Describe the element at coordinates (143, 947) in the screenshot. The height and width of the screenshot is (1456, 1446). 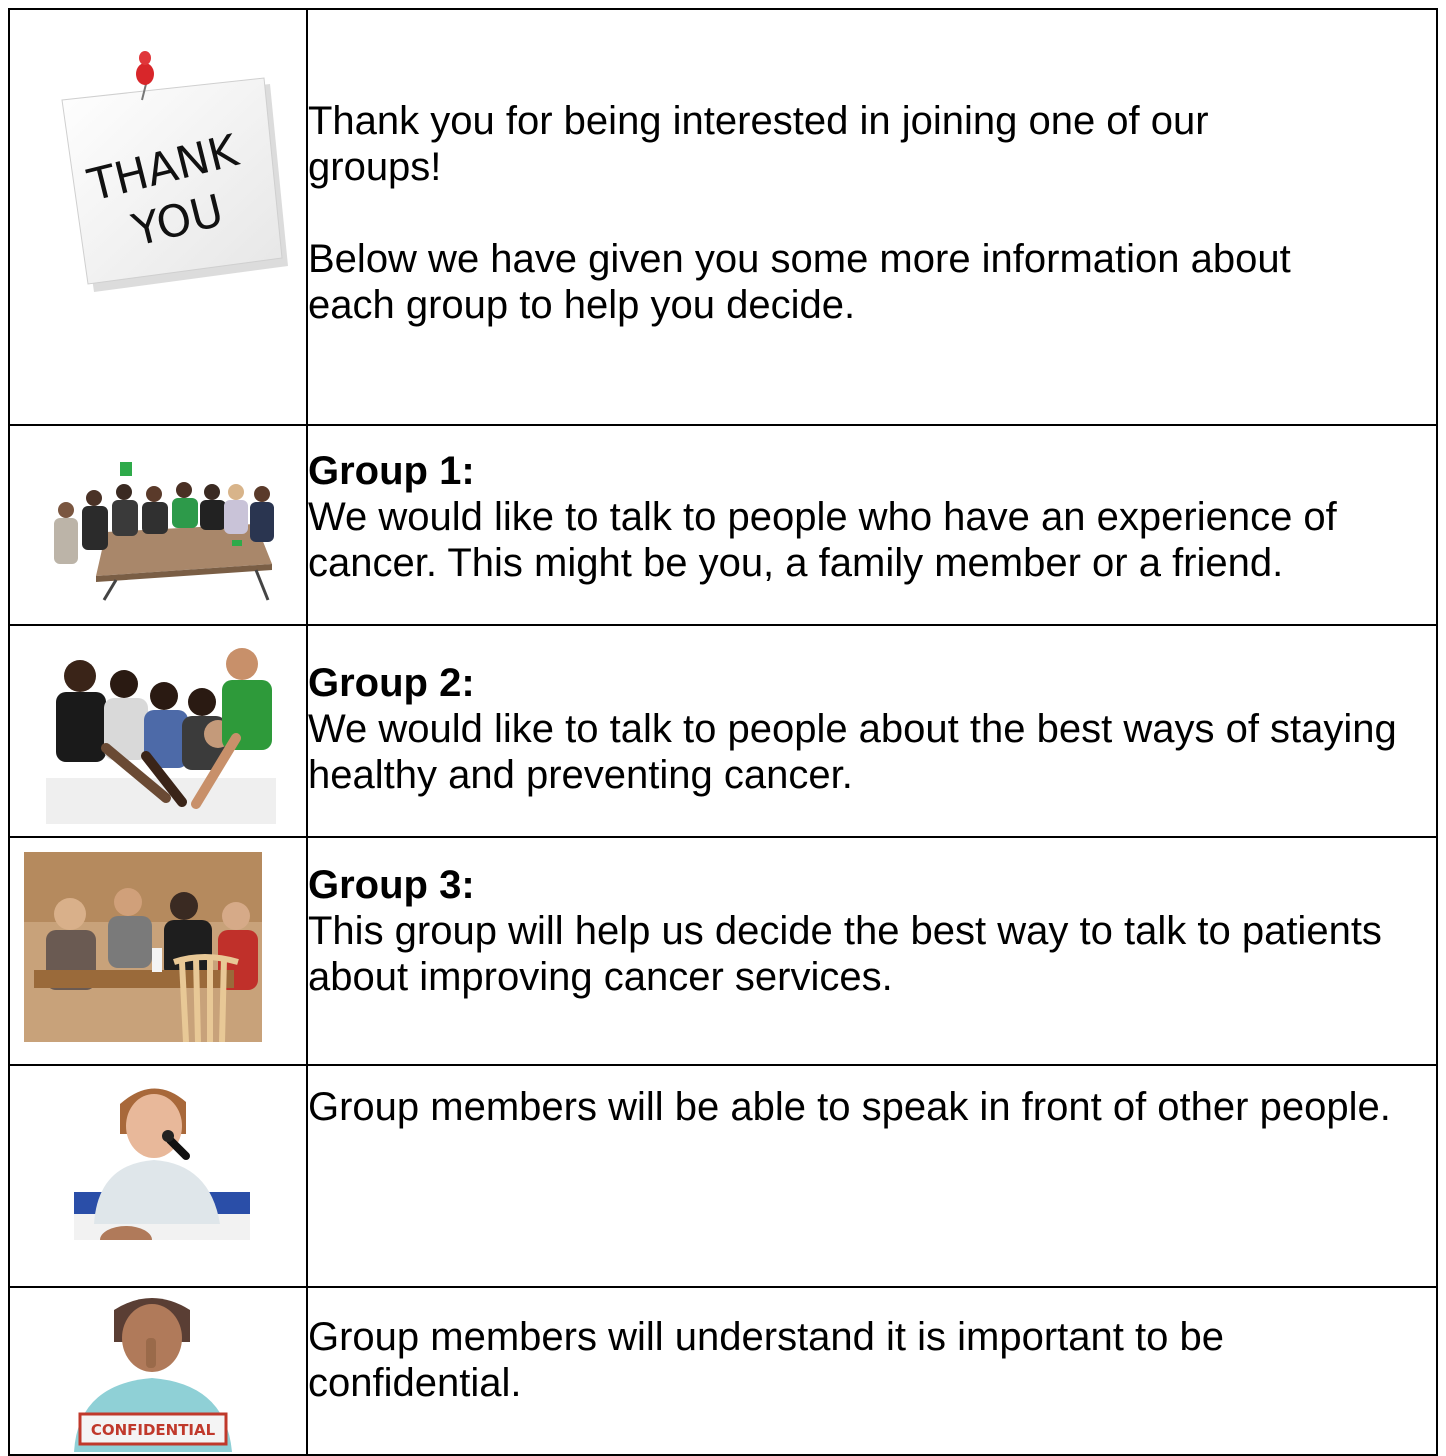
I see `cafe-table-image` at that location.